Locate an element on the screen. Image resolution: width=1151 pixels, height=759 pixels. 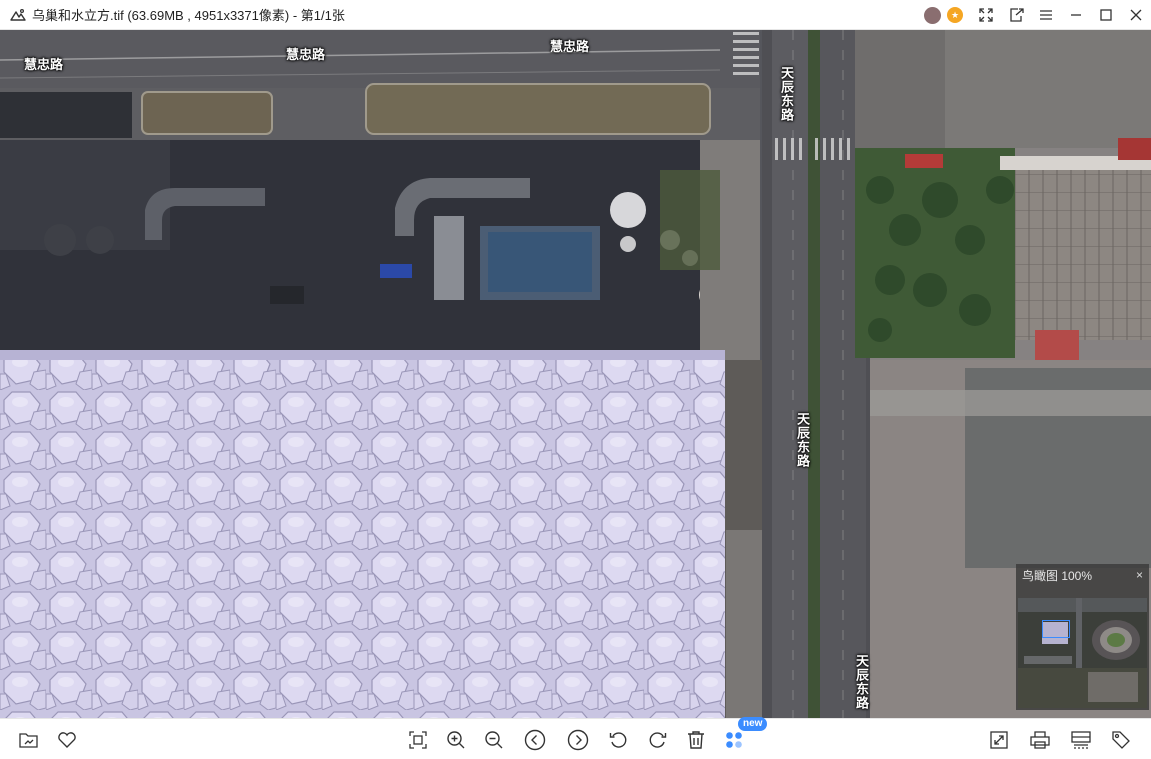
delete-icon is located at coordinates (696, 740).